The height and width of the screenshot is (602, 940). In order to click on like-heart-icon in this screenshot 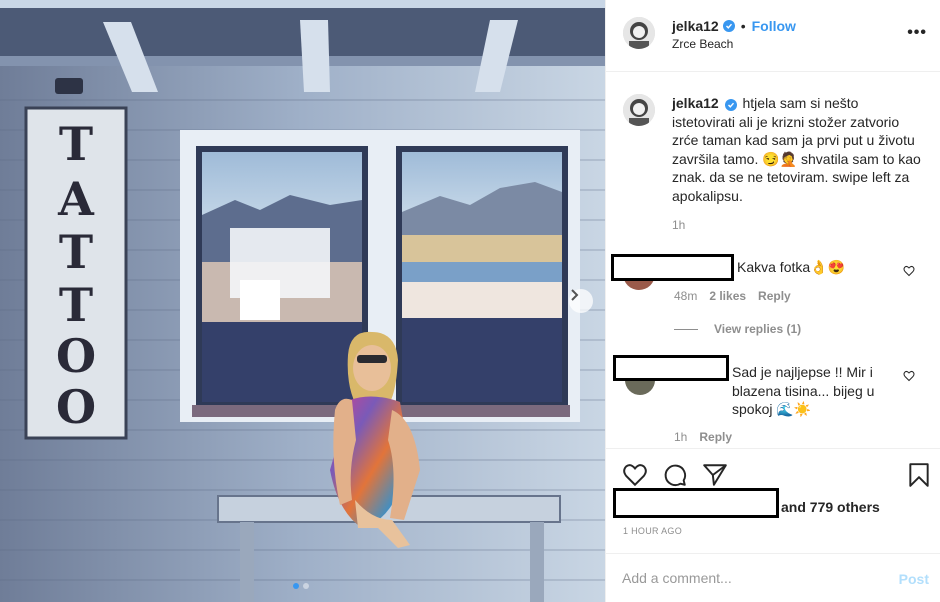, I will do `click(635, 475)`.